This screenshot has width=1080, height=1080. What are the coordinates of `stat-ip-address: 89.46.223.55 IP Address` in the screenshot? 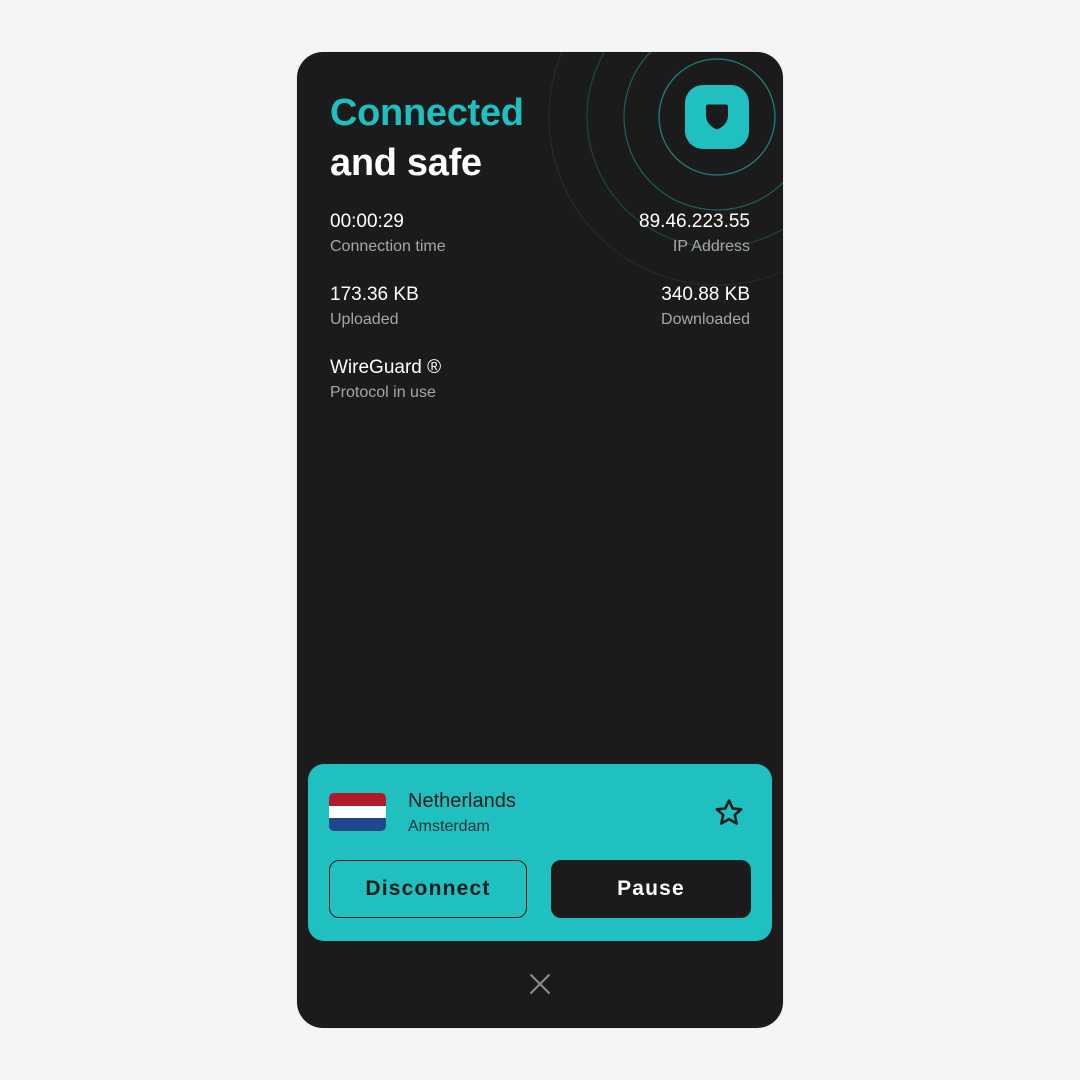 It's located at (640, 234).